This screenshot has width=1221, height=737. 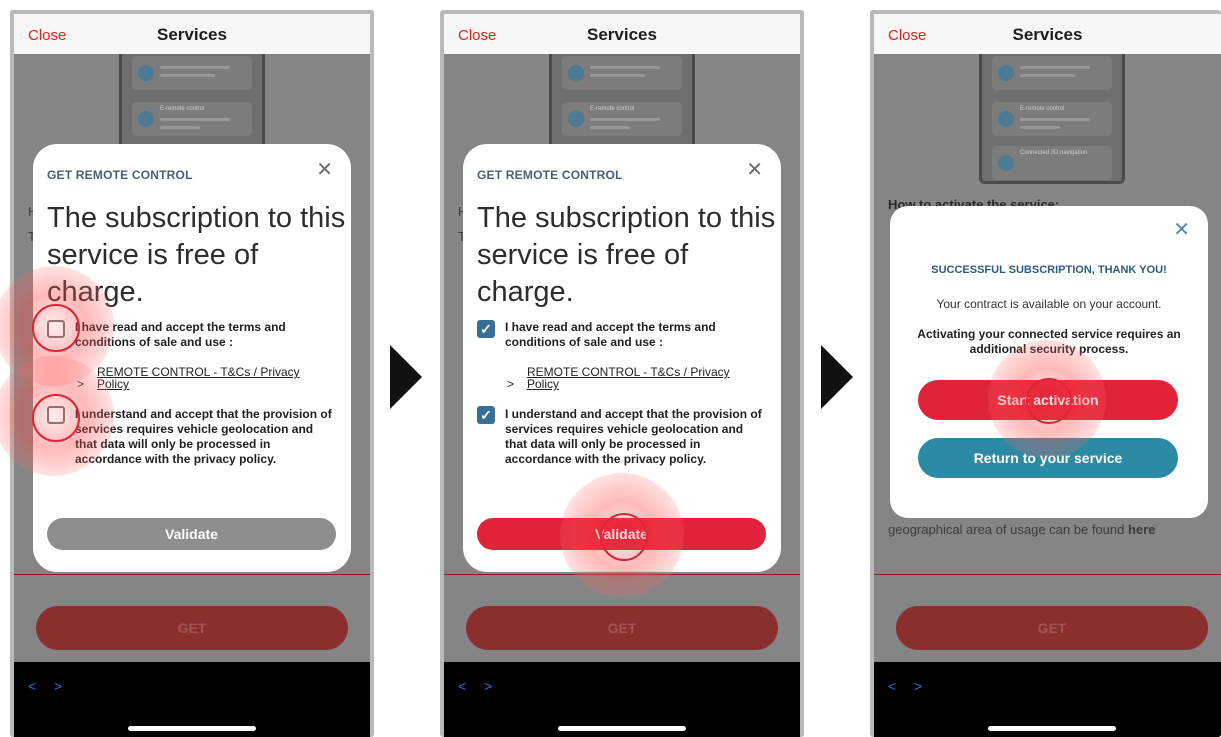 I want to click on bg-service-row: Connected 3D navigation, so click(x=1052, y=163).